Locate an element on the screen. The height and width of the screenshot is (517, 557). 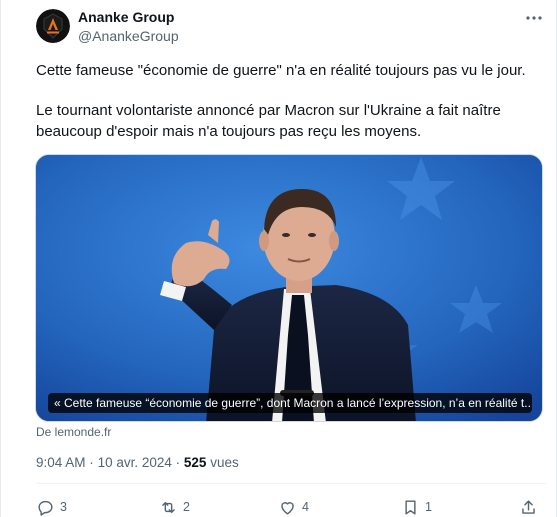
author-name: Ananke Group is located at coordinates (126, 17).